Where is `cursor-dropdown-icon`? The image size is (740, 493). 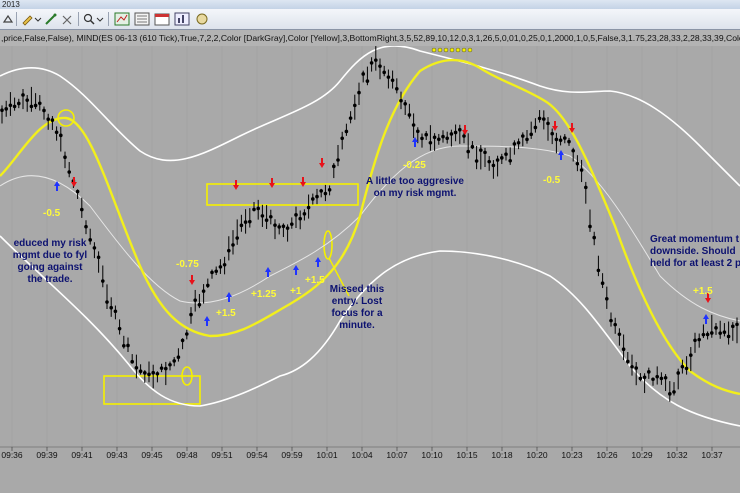 cursor-dropdown-icon is located at coordinates (8, 19).